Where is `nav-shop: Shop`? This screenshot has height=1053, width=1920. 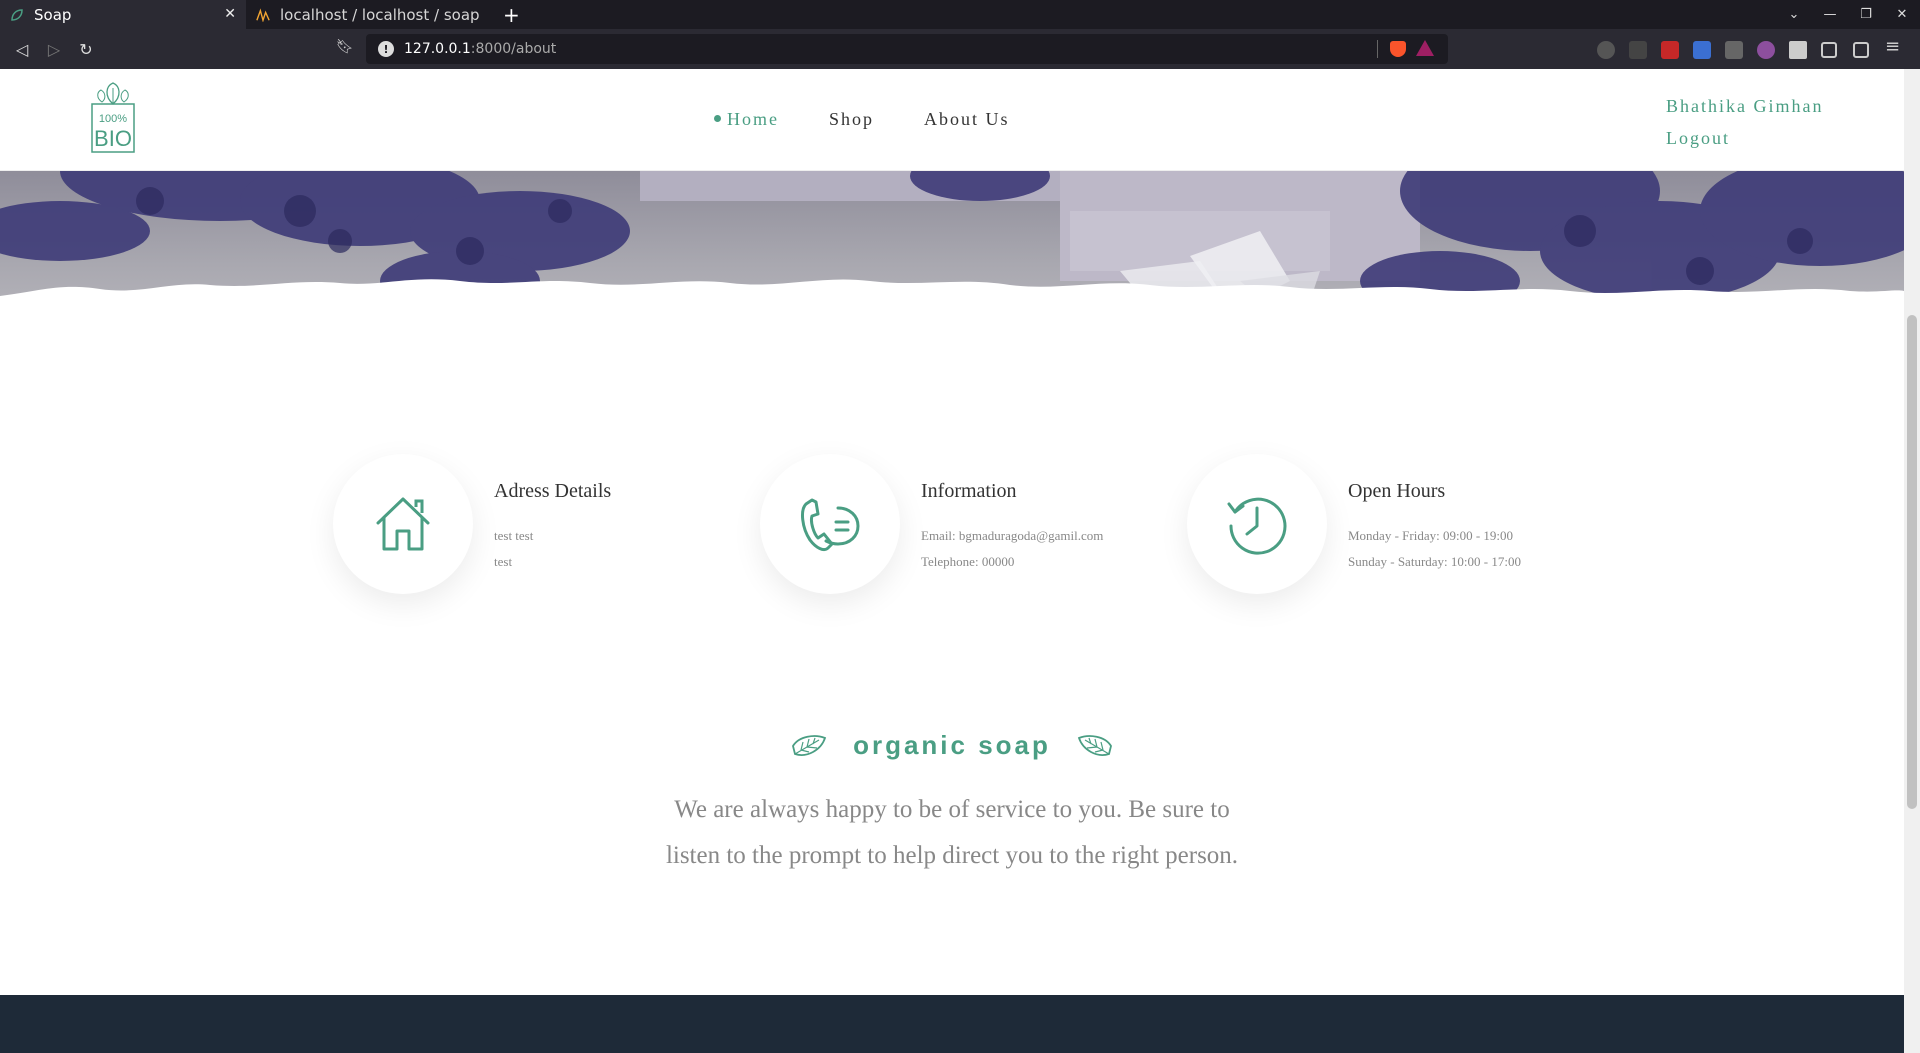 nav-shop: Shop is located at coordinates (851, 119).